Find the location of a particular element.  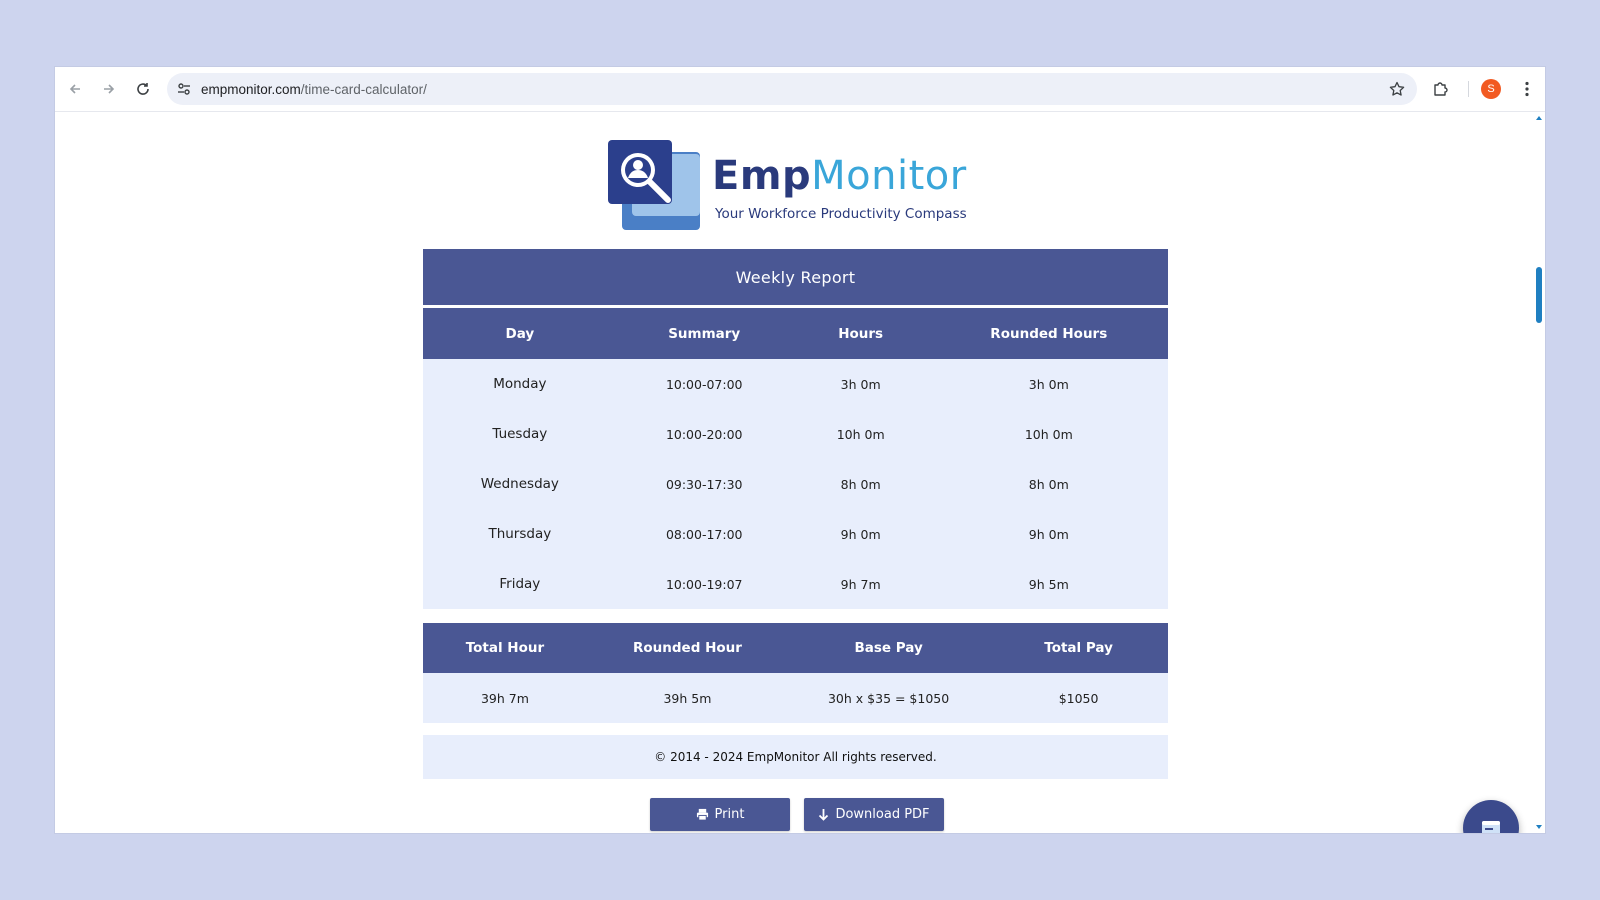

toolbar-separator is located at coordinates (1468, 89).